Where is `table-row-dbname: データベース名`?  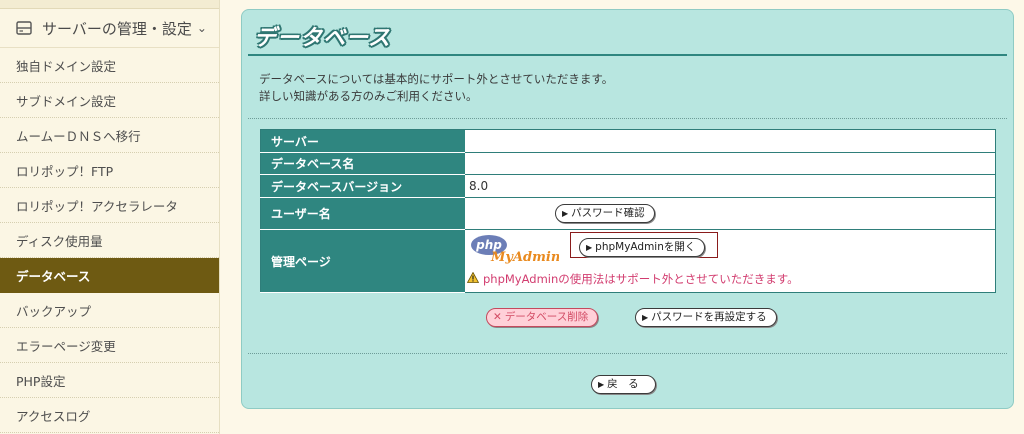
table-row-dbname: データベース名 is located at coordinates (628, 163).